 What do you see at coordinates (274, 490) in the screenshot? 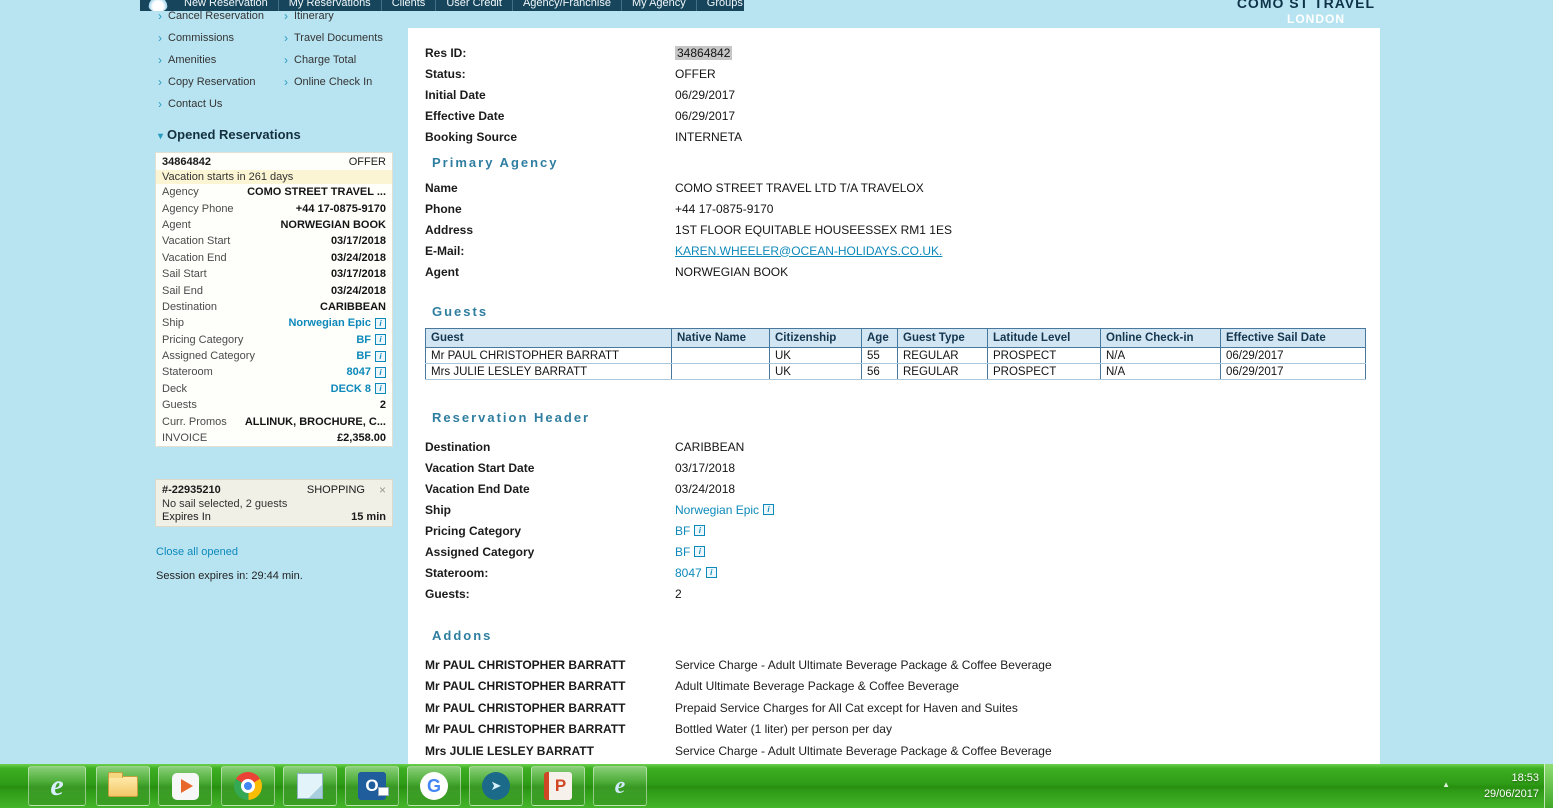
I see `shopping-card-header: #-22935210 SHOPPING ×` at bounding box center [274, 490].